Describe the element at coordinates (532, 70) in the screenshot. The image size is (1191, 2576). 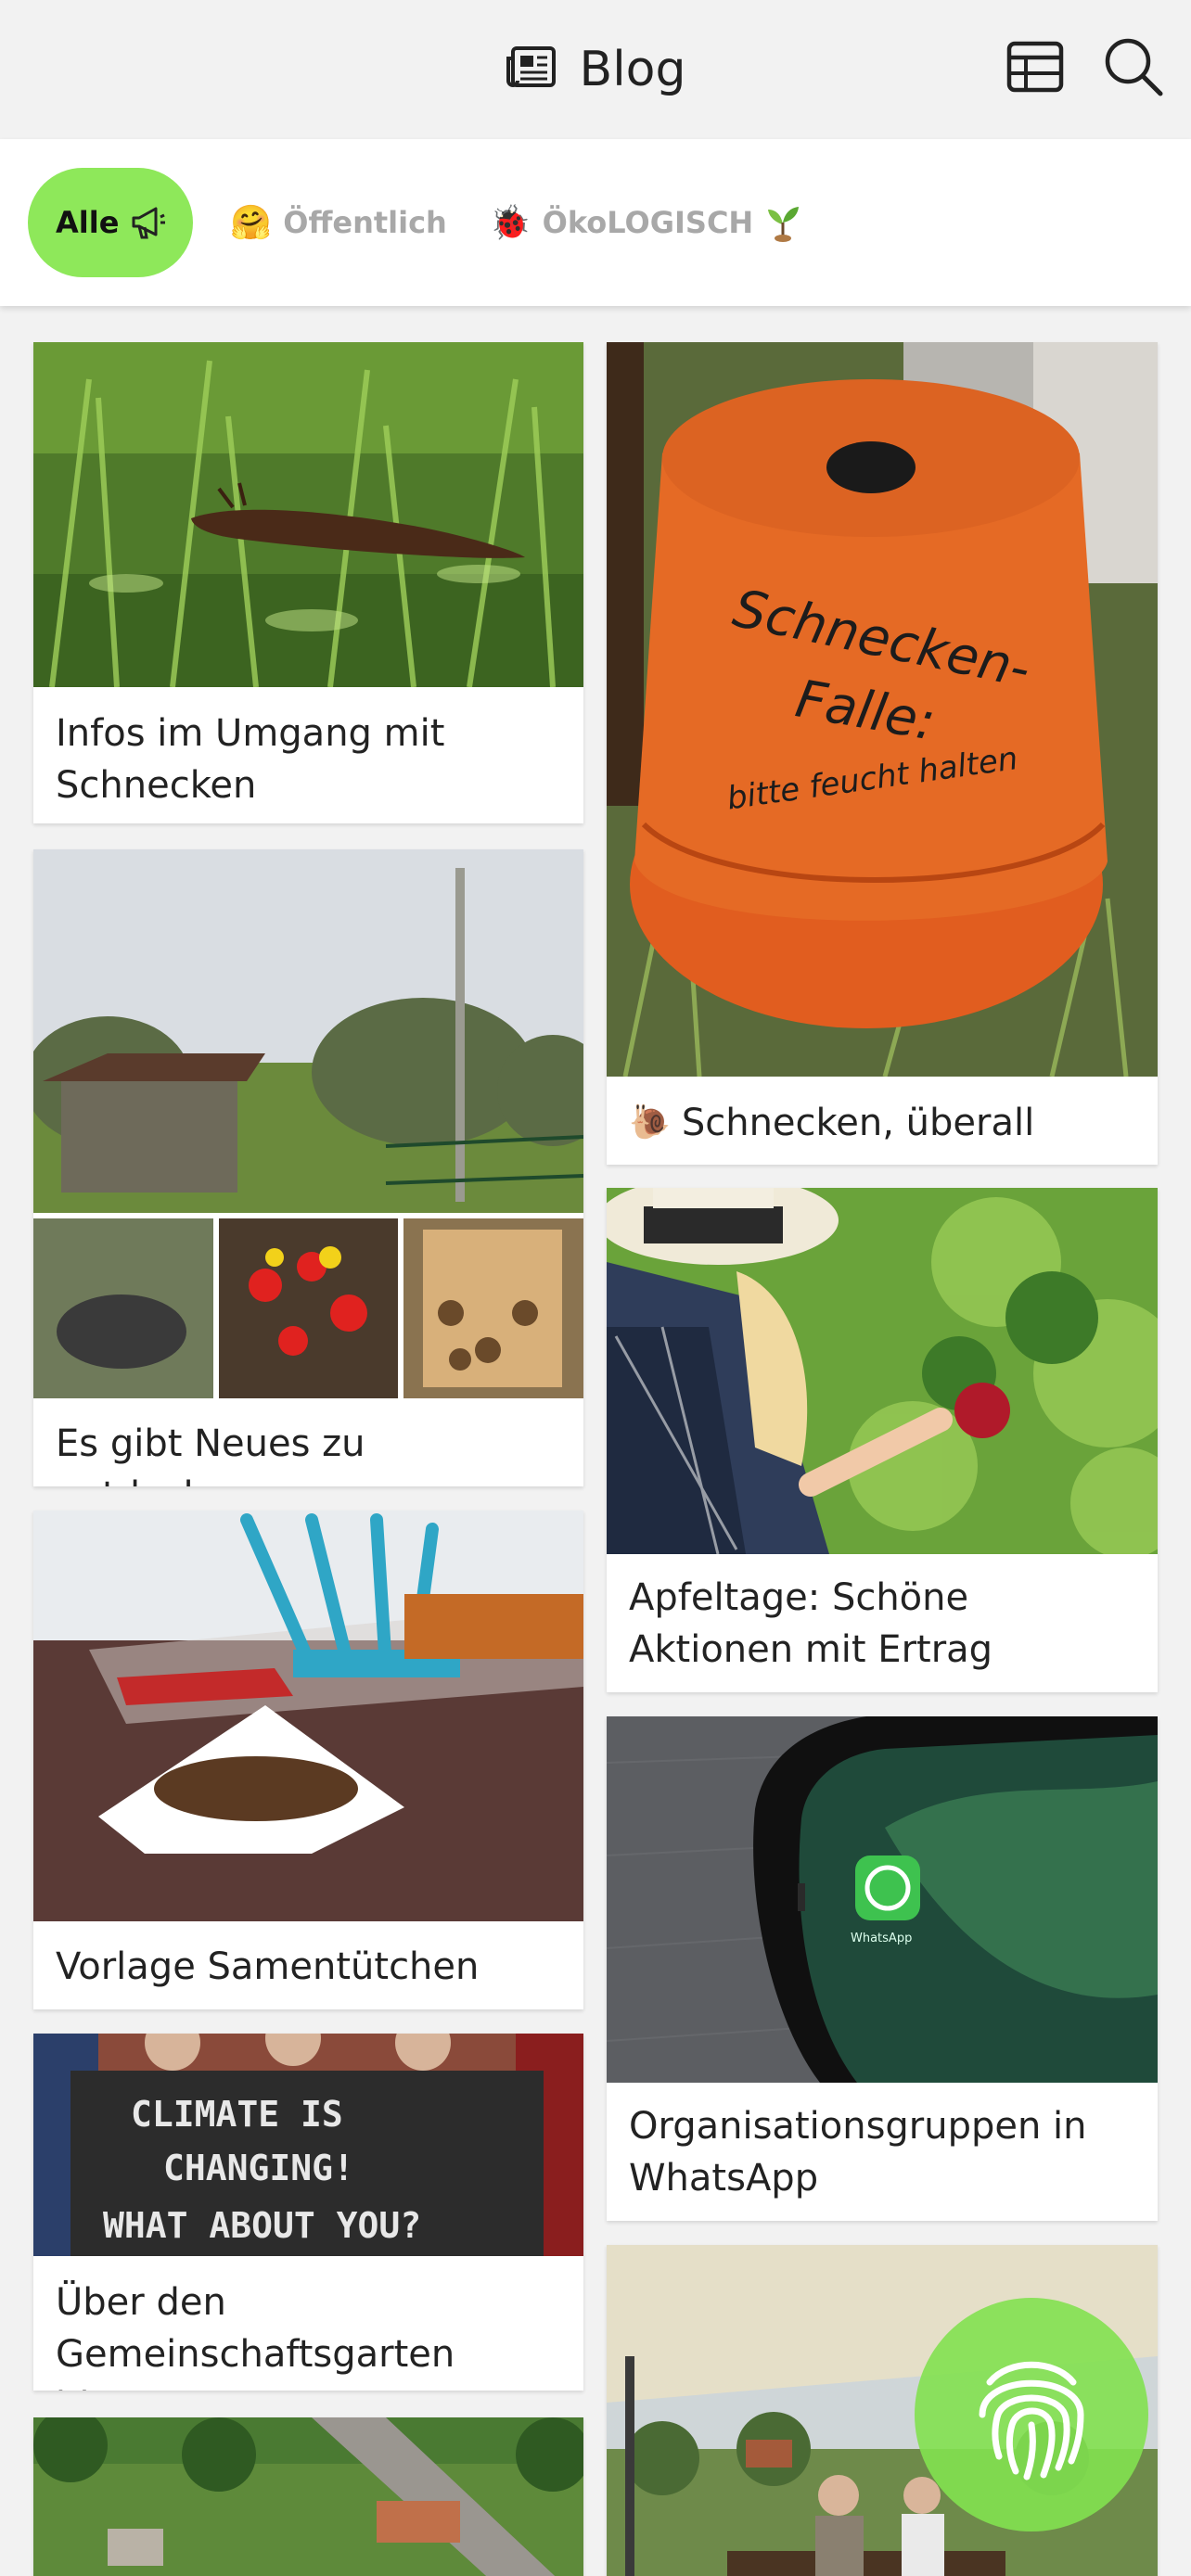
I see `newspaper-icon` at that location.